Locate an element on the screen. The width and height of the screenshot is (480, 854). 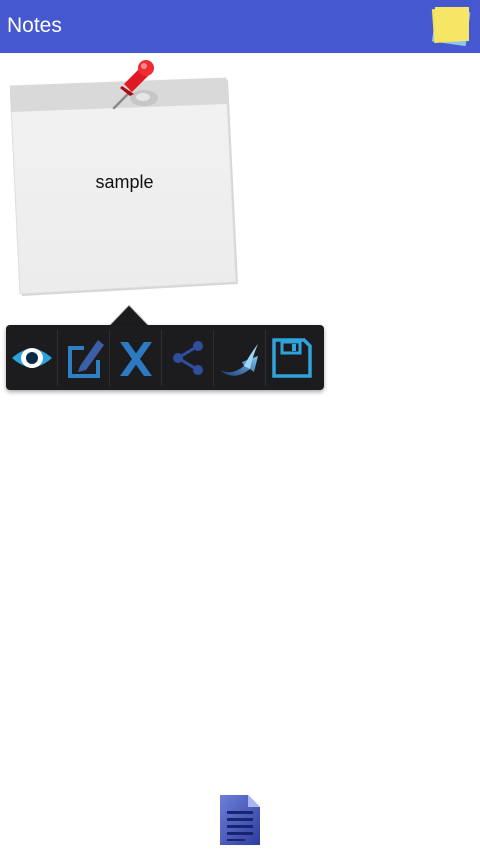
note-text: sample is located at coordinates (124, 182).